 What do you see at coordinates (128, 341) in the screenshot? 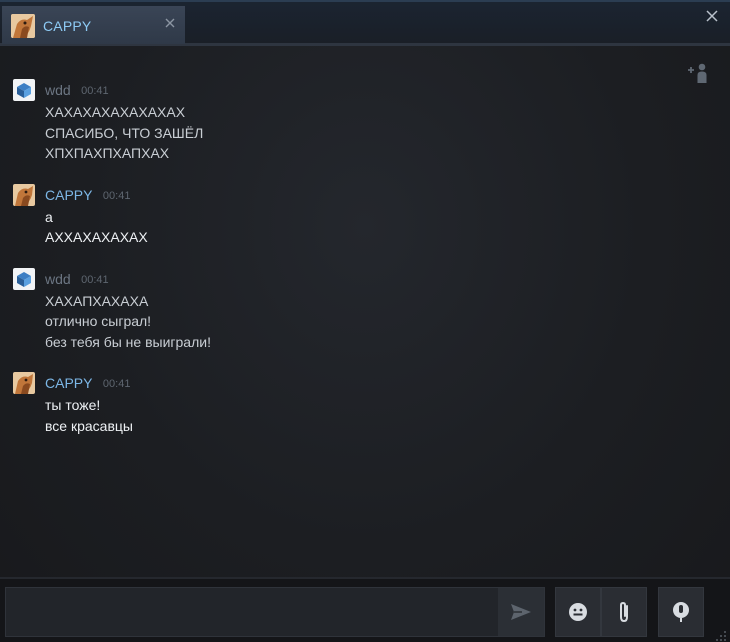
I see `message-text: без тебя бы не выиграли!` at bounding box center [128, 341].